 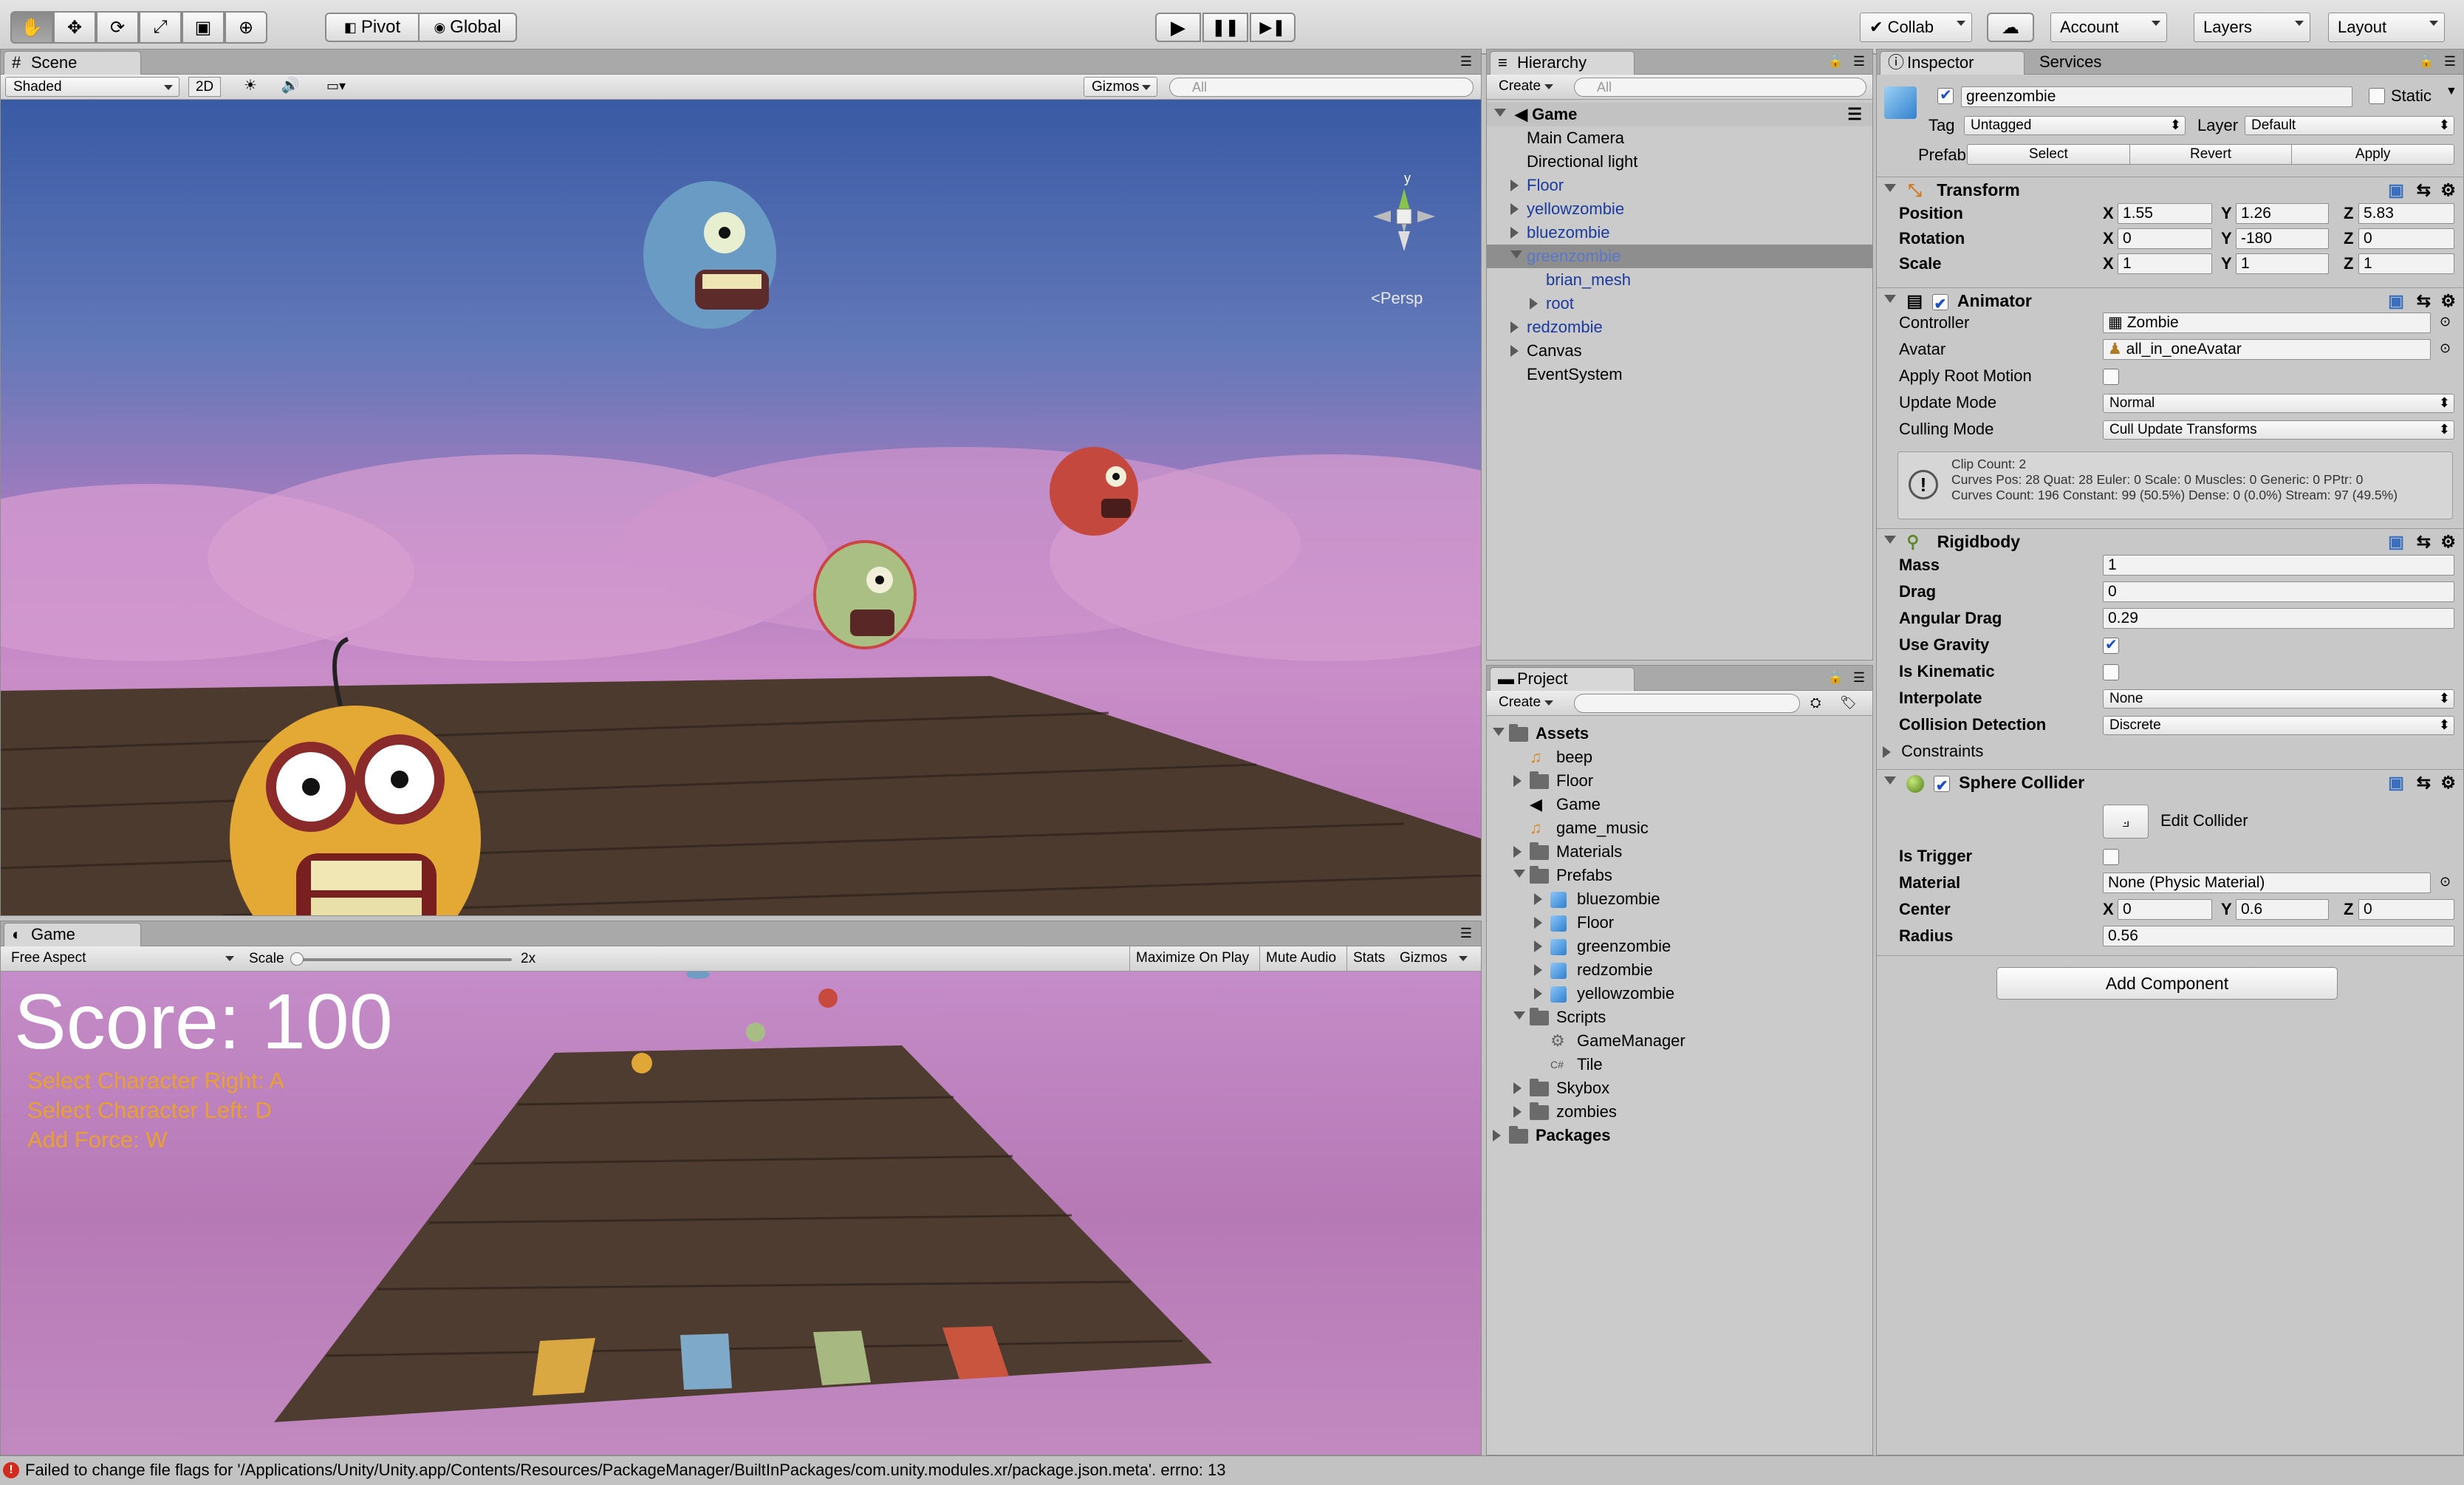 I want to click on culling-mode-dropdown: Cull Update Transforms, so click(x=2278, y=430).